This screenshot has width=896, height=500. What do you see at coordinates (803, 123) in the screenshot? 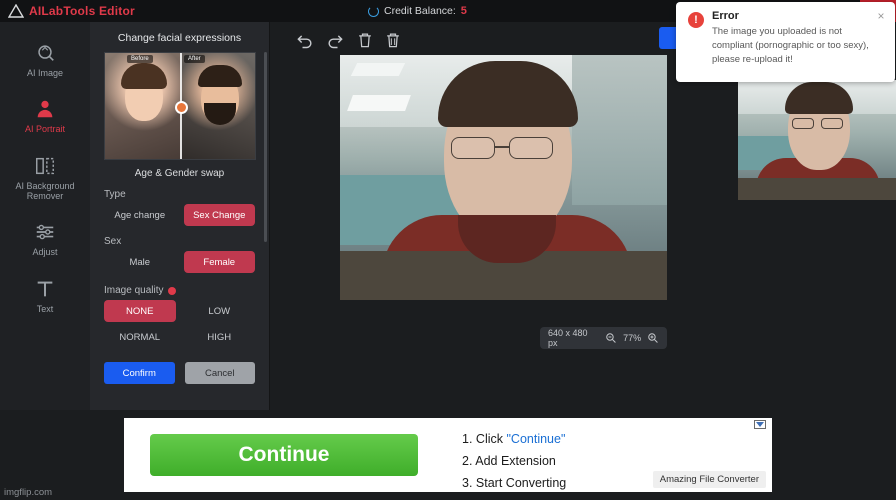
I see `result-lens-left` at bounding box center [803, 123].